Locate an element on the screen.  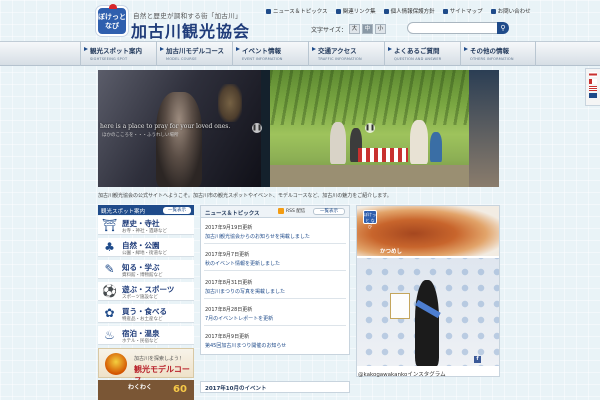
banner-walk-number: 60 is located at coordinates (180, 389).